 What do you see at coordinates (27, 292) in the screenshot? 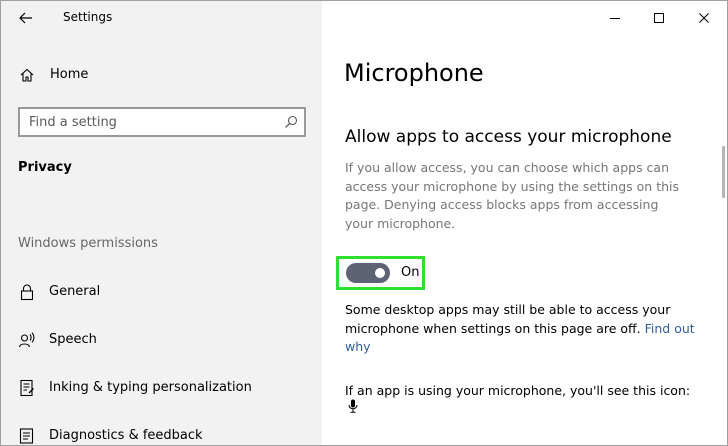
I see `lock-icon` at bounding box center [27, 292].